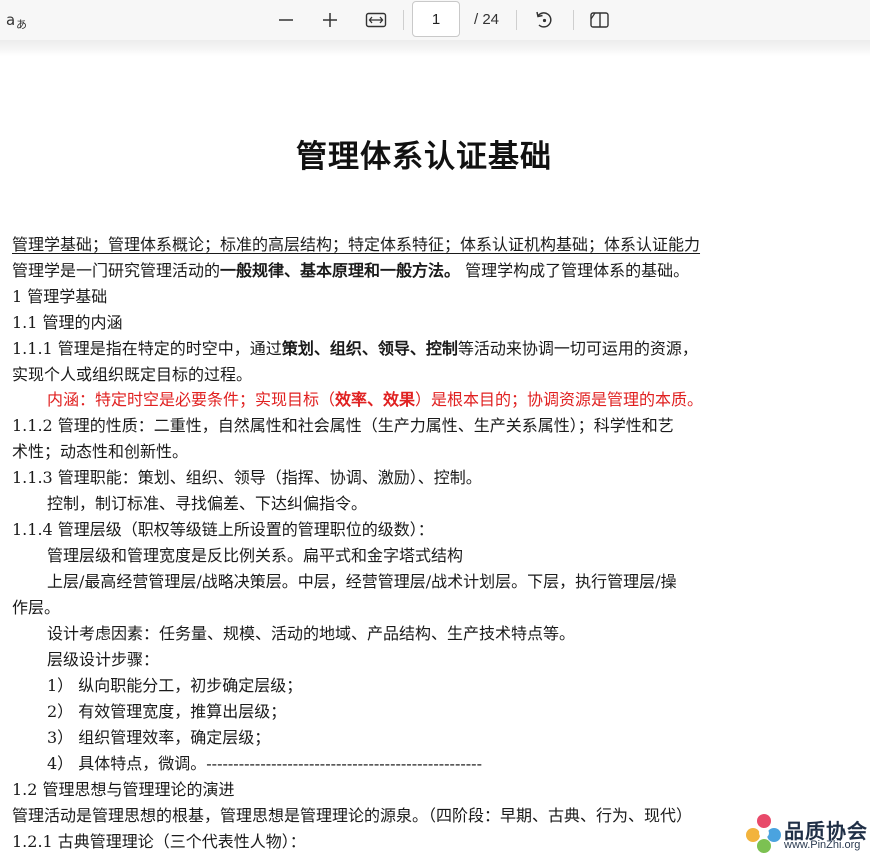  I want to click on paragraph-1-1-4-b-cont: 作层。, so click(36, 607).